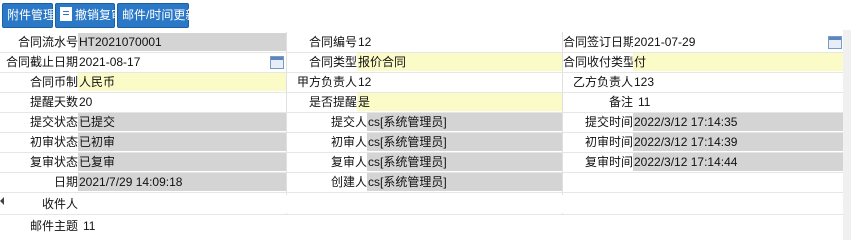  I want to click on revoke-review-label: 撤销复审, so click(99, 15).